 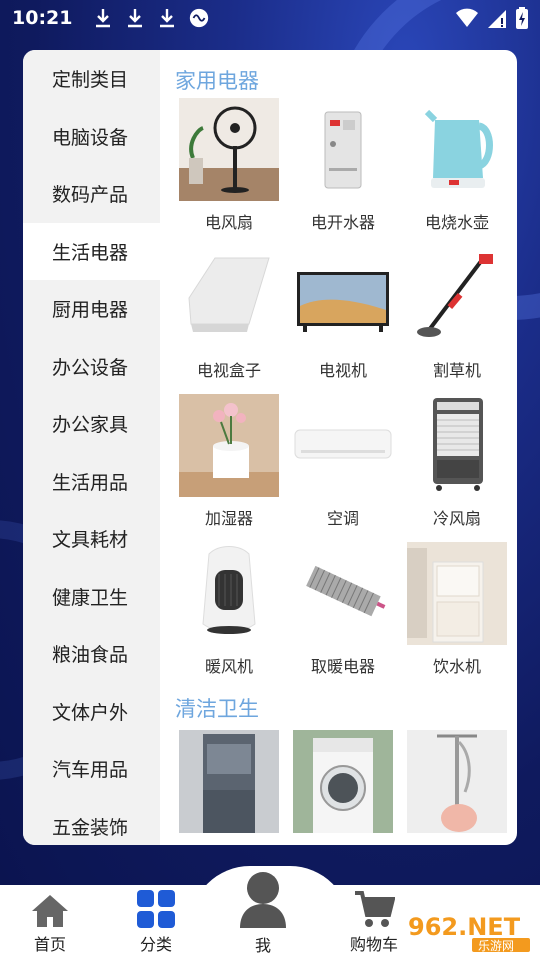 What do you see at coordinates (342, 222) in the screenshot?
I see `product-label: 电开水器` at bounding box center [342, 222].